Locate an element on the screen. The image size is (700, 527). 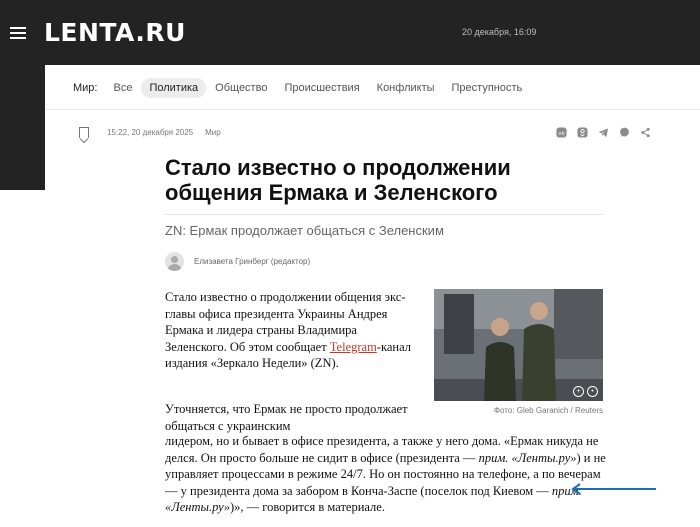
zoom-icon: + is located at coordinates (578, 391).